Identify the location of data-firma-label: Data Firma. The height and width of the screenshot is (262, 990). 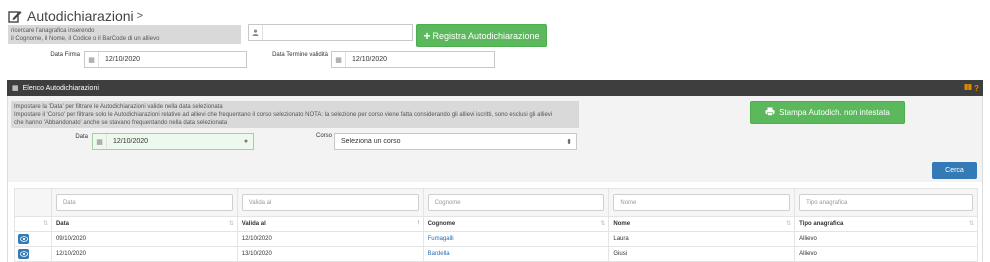
(65, 55).